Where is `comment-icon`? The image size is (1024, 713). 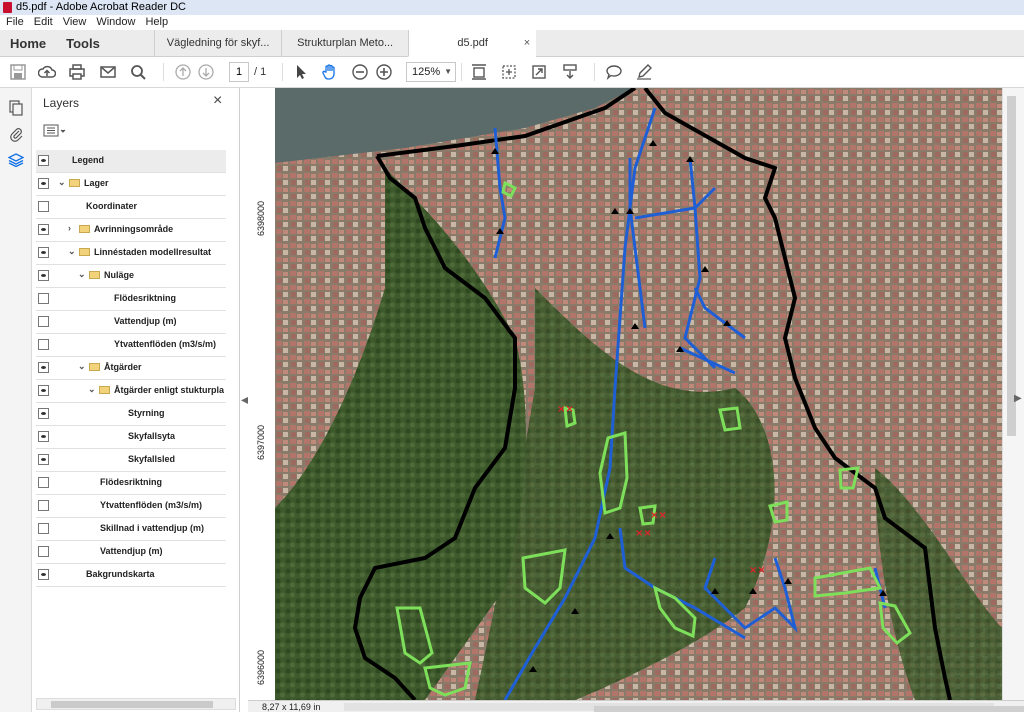
comment-icon is located at coordinates (614, 72).